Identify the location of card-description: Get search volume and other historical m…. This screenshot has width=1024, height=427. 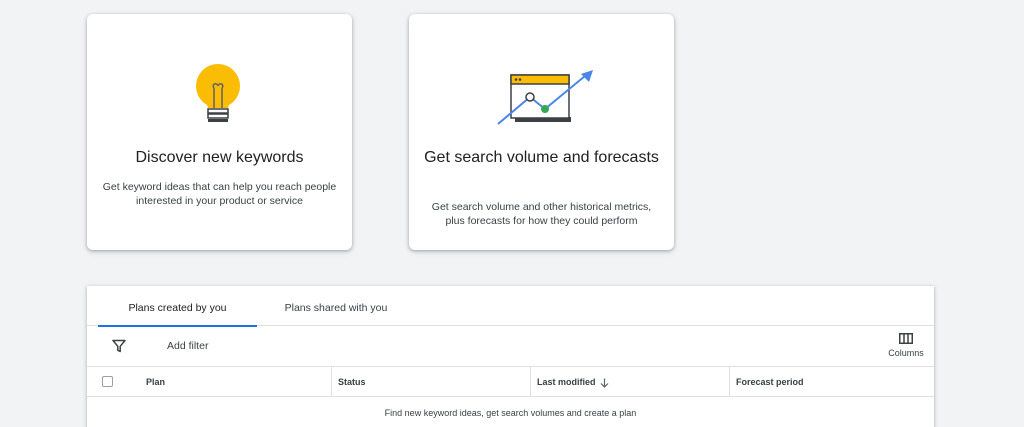
(541, 214).